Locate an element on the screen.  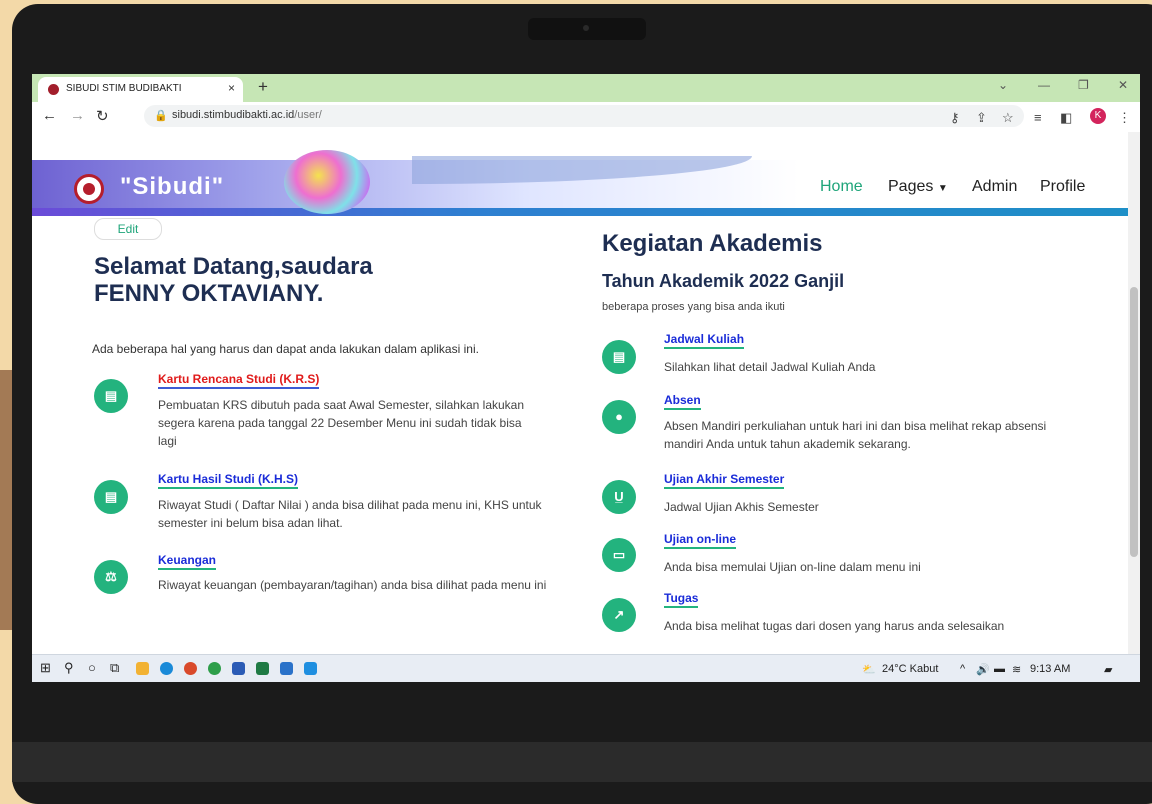
back-icon: ← is located at coordinates (49, 115).